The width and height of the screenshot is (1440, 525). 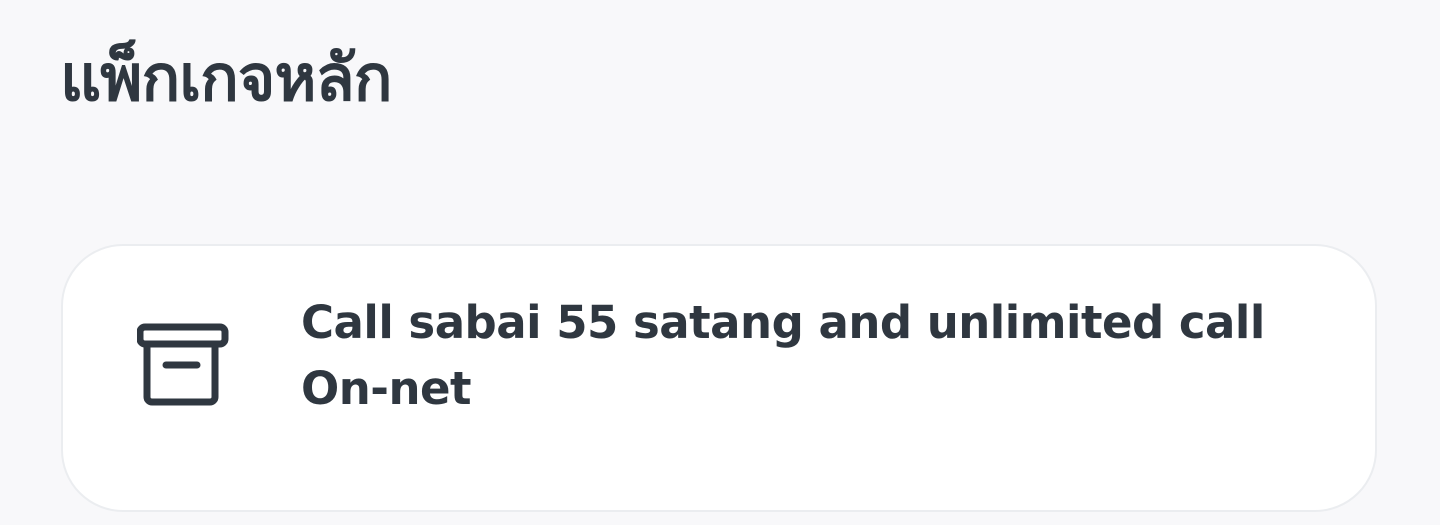 I want to click on section-title: แพ็กเกจหลัก, so click(x=226, y=79).